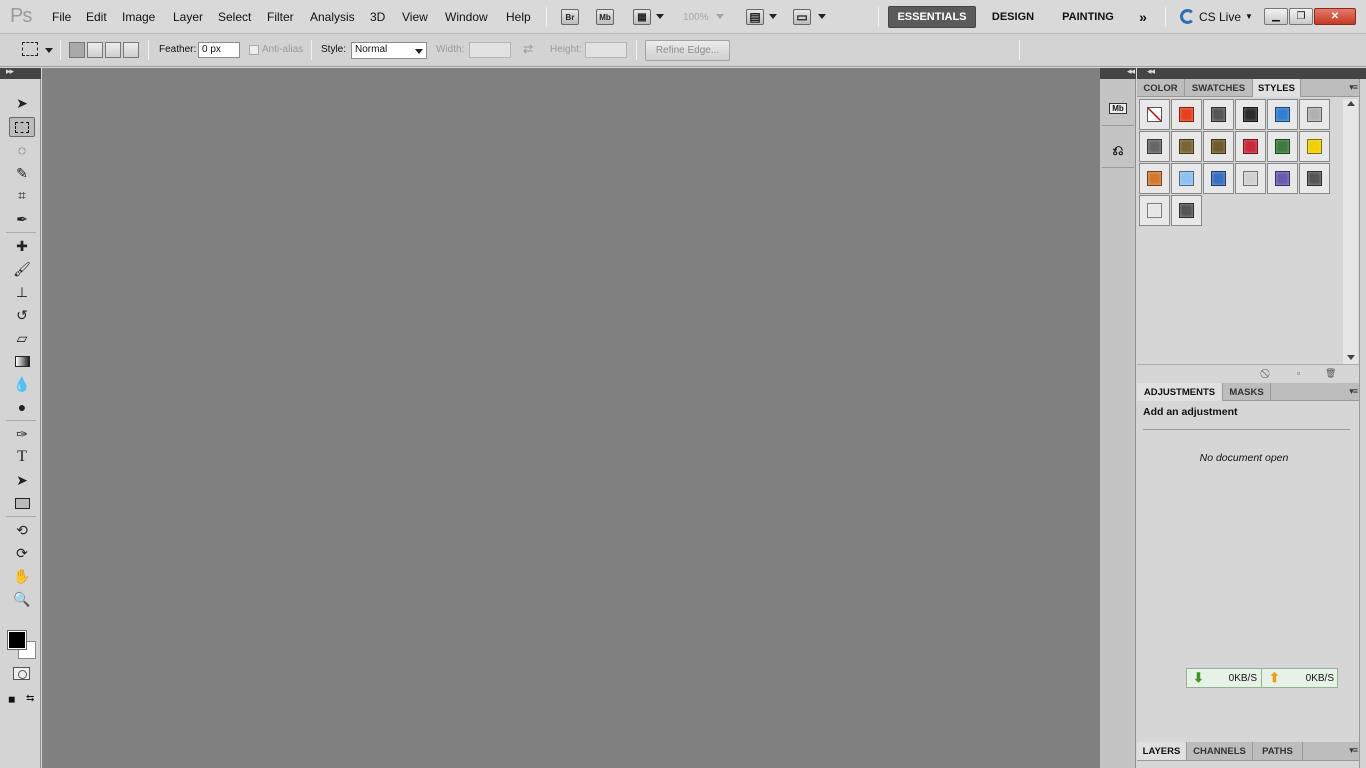  Describe the element at coordinates (1247, 392) in the screenshot. I see `tab-masks: MASKS` at that location.